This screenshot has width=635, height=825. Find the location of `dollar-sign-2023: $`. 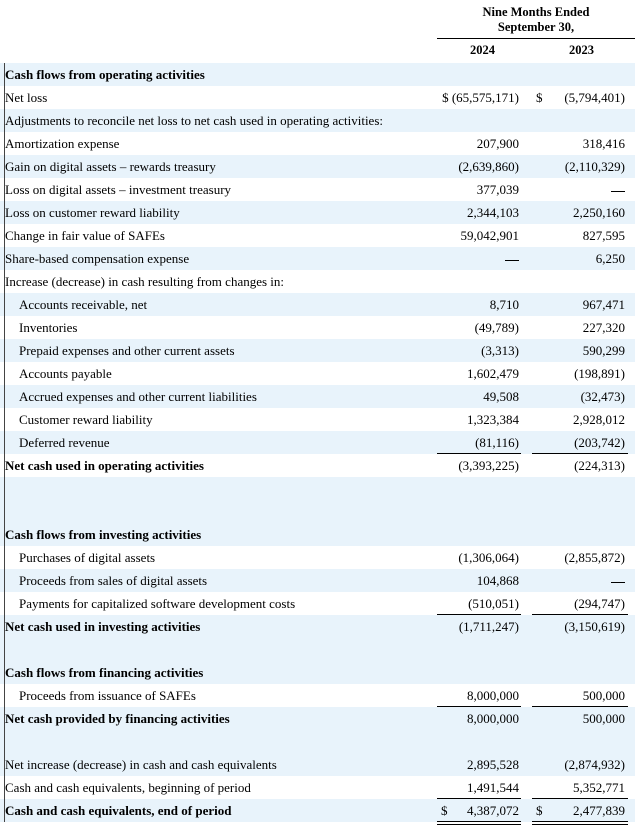

dollar-sign-2023: $ is located at coordinates (539, 810).